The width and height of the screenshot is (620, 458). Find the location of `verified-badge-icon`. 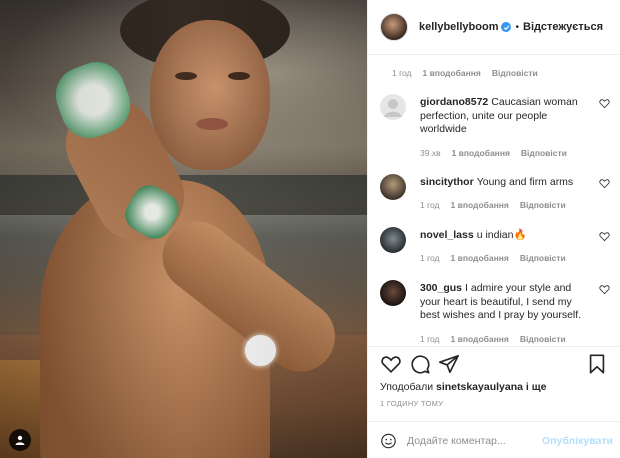

verified-badge-icon is located at coordinates (506, 27).